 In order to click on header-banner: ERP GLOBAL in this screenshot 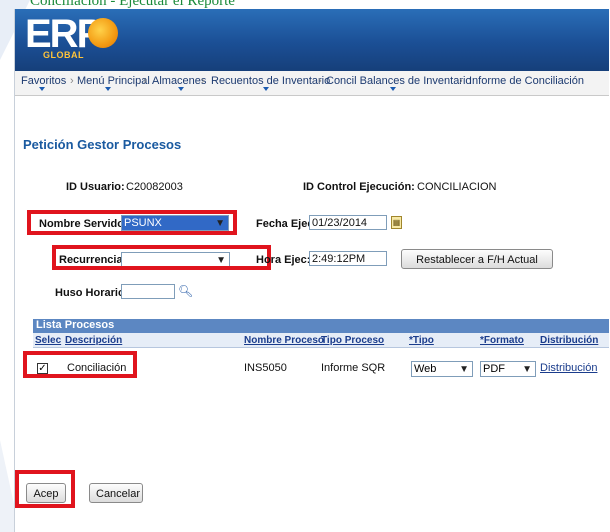, I will do `click(312, 40)`.